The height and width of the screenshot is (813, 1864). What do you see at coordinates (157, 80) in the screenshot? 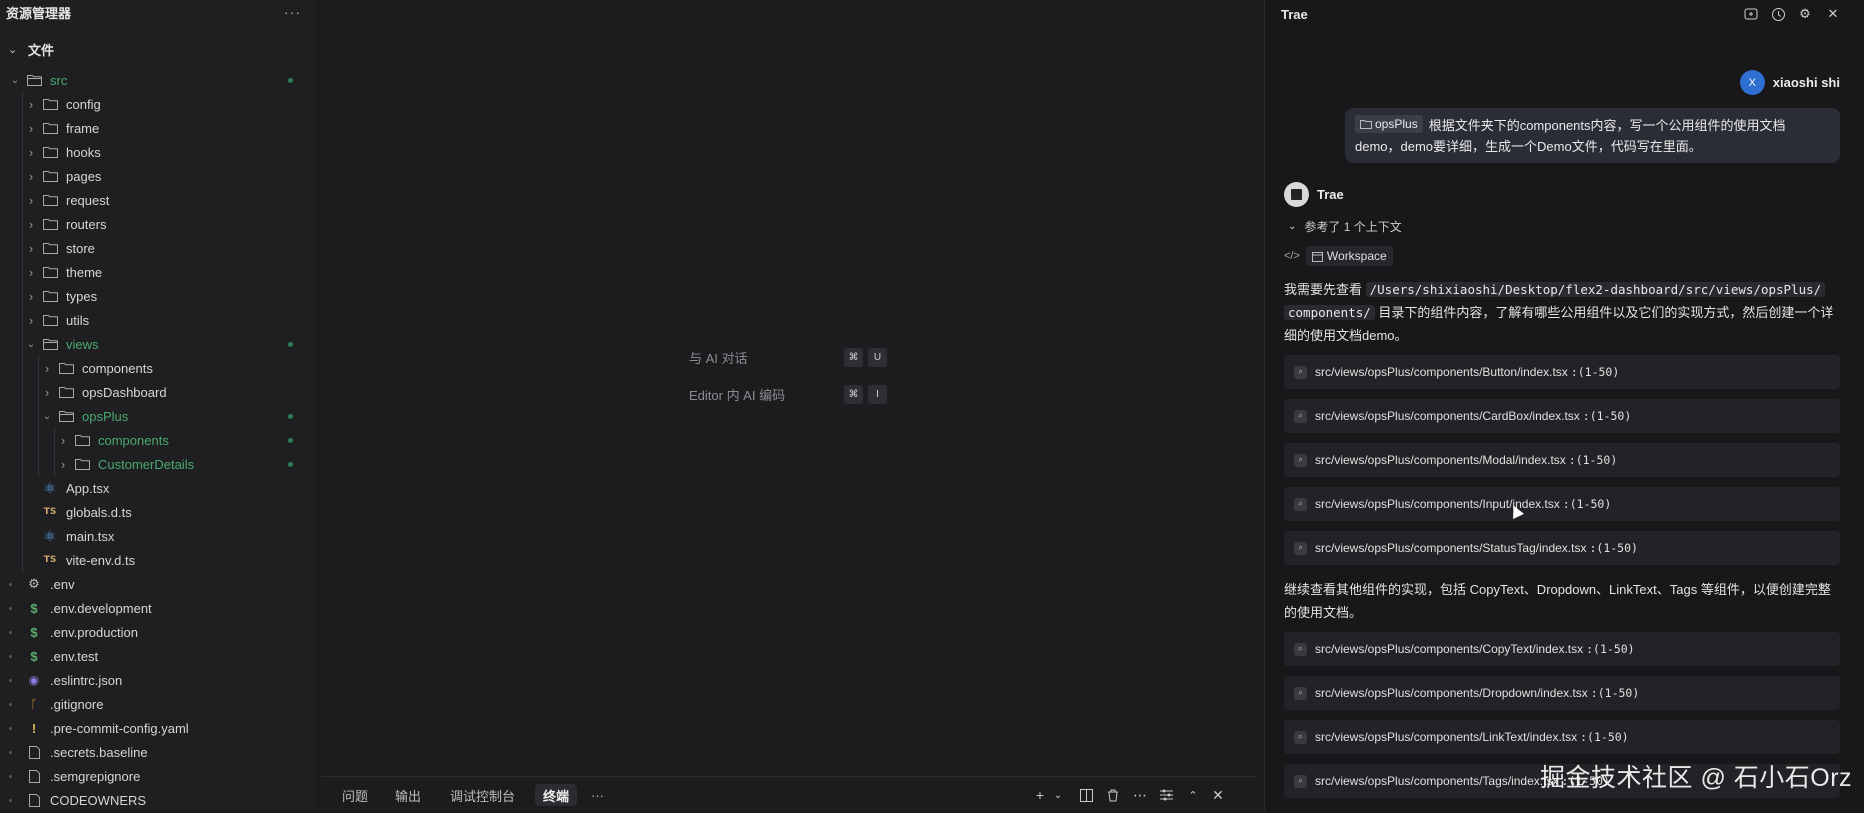
I see `tree-folder: ⌄ src` at bounding box center [157, 80].